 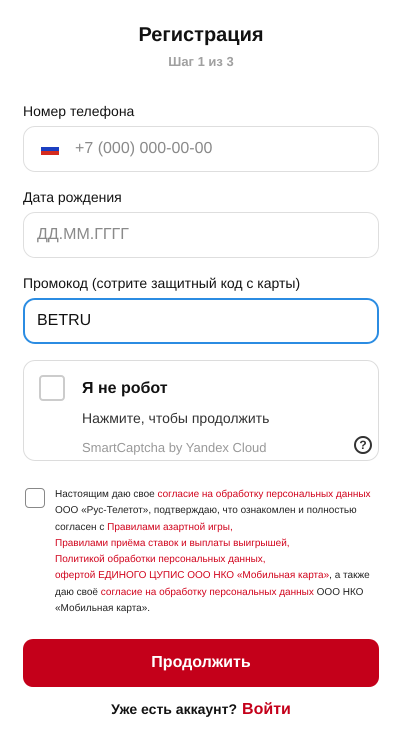 What do you see at coordinates (201, 35) in the screenshot?
I see `page-title: Регистрация` at bounding box center [201, 35].